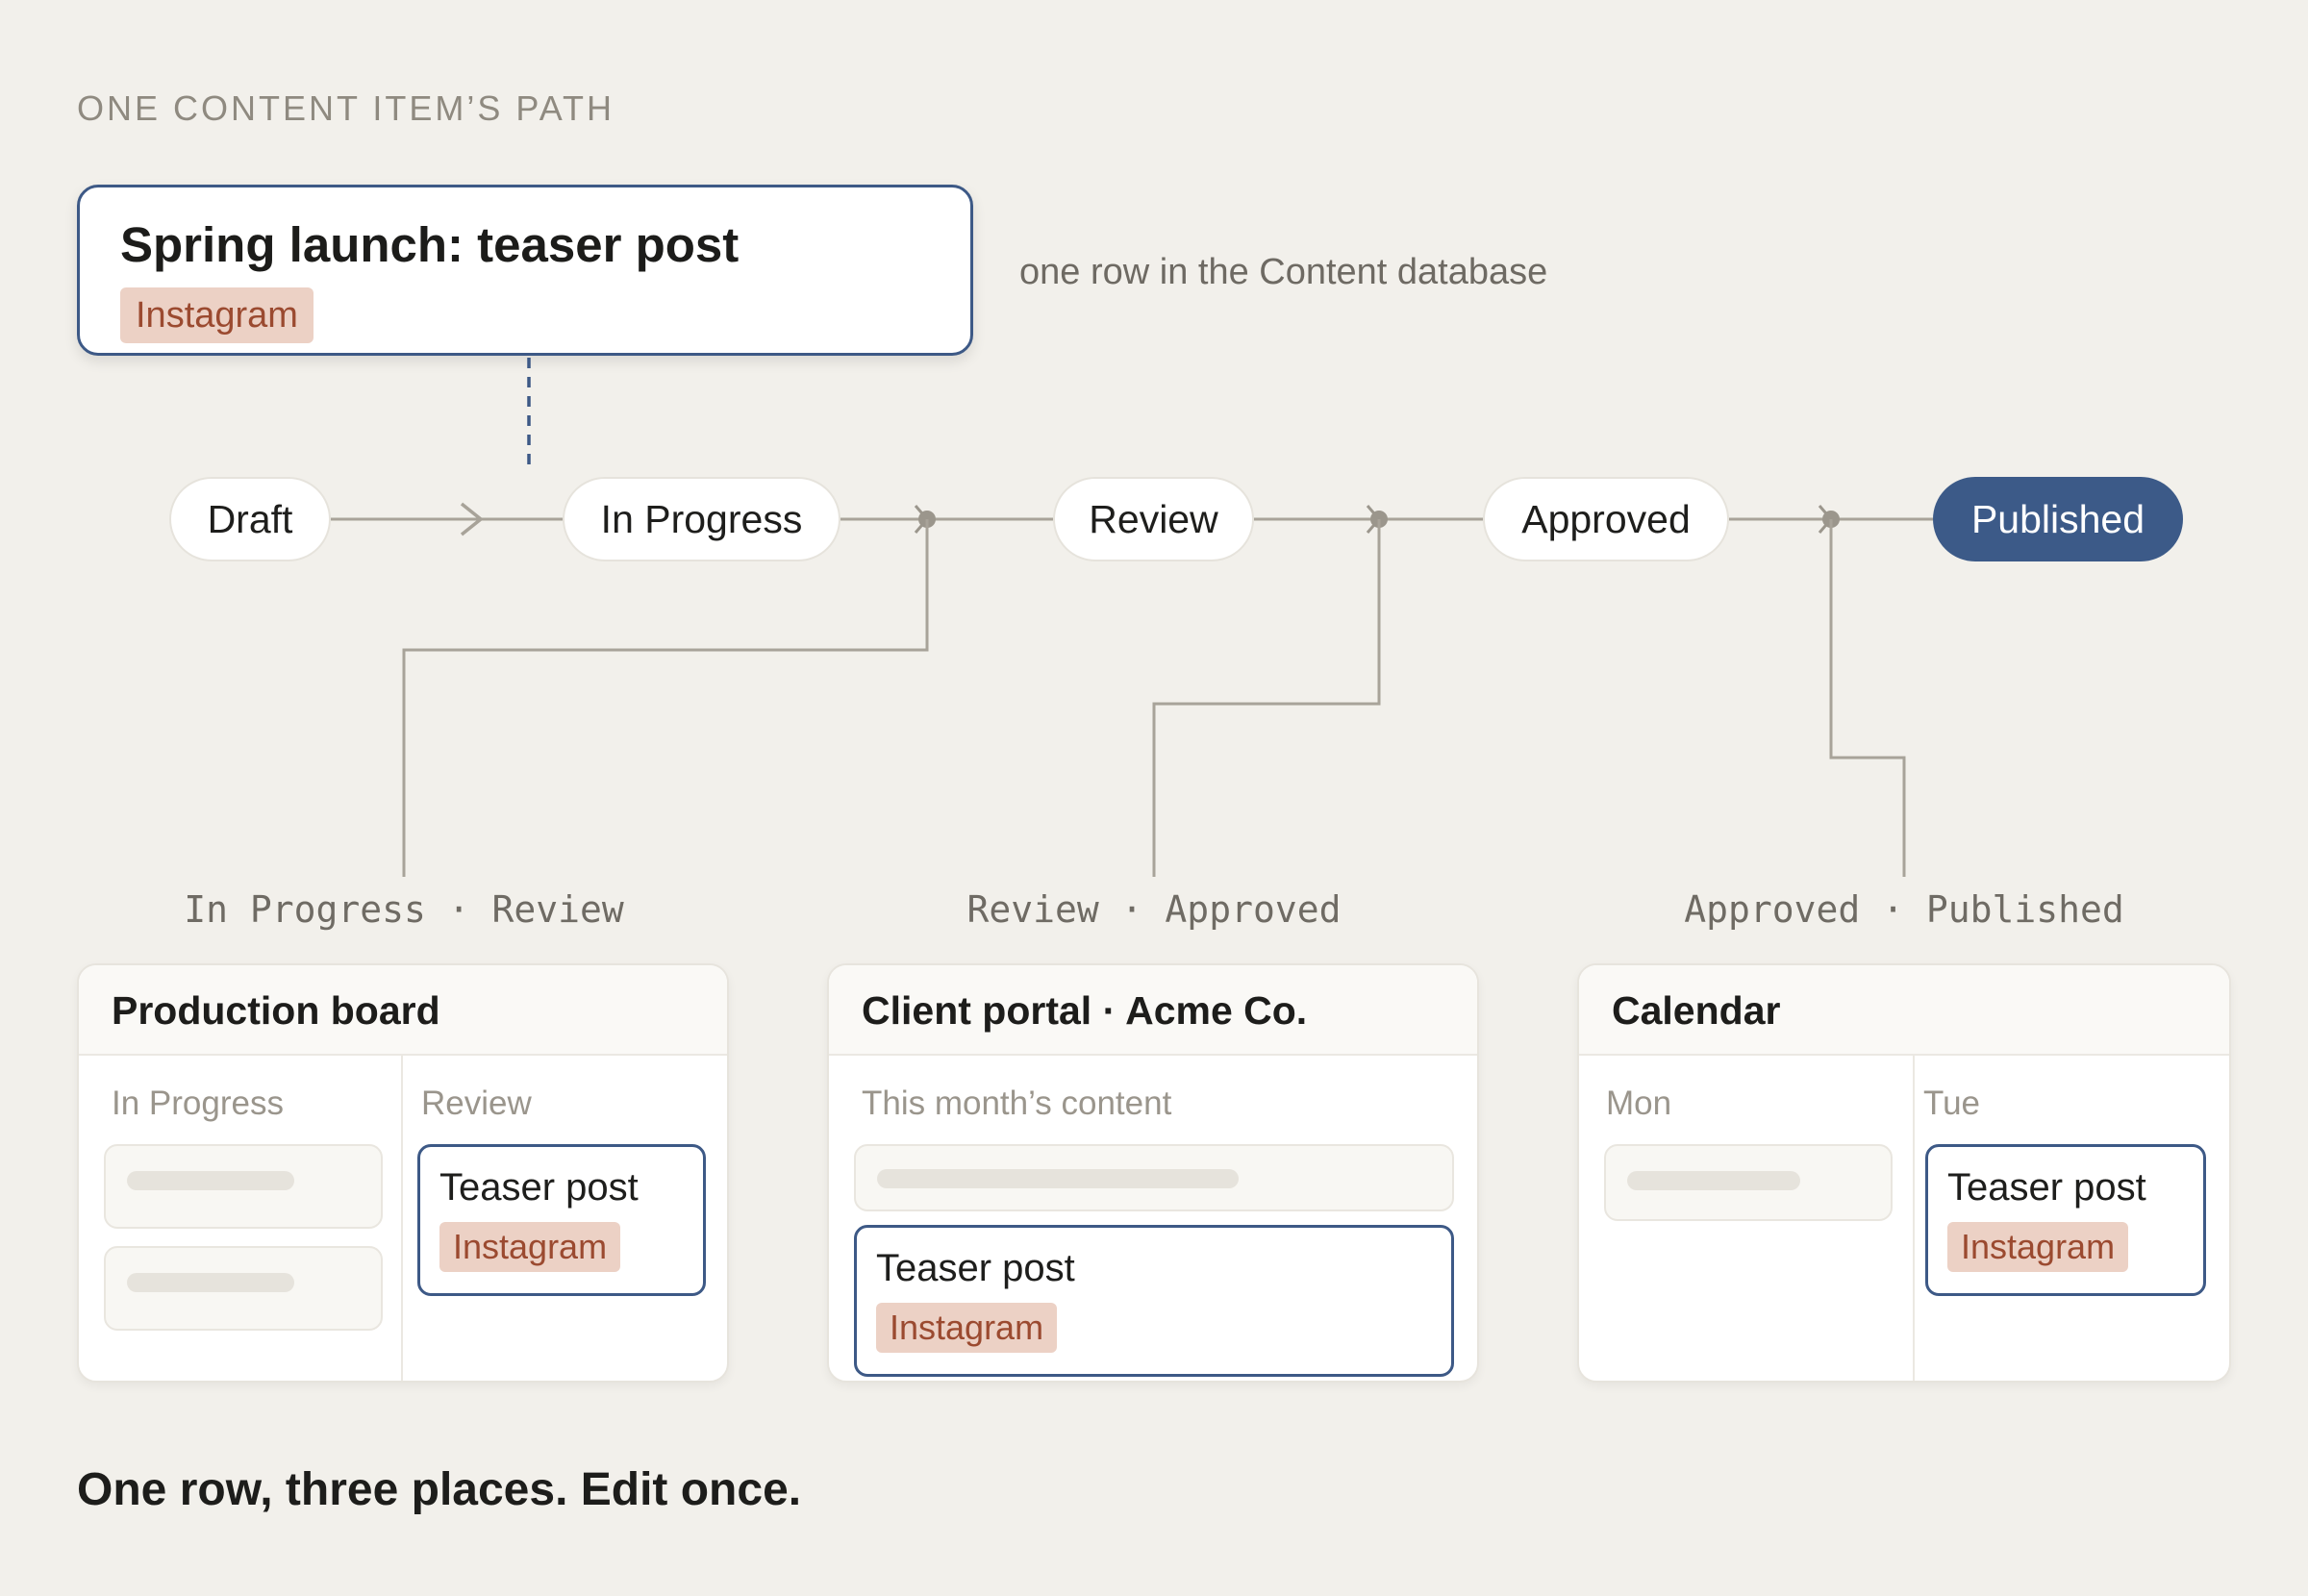 The image size is (2308, 1596). Describe the element at coordinates (1904, 1010) in the screenshot. I see `panel-title: Calendar` at that location.